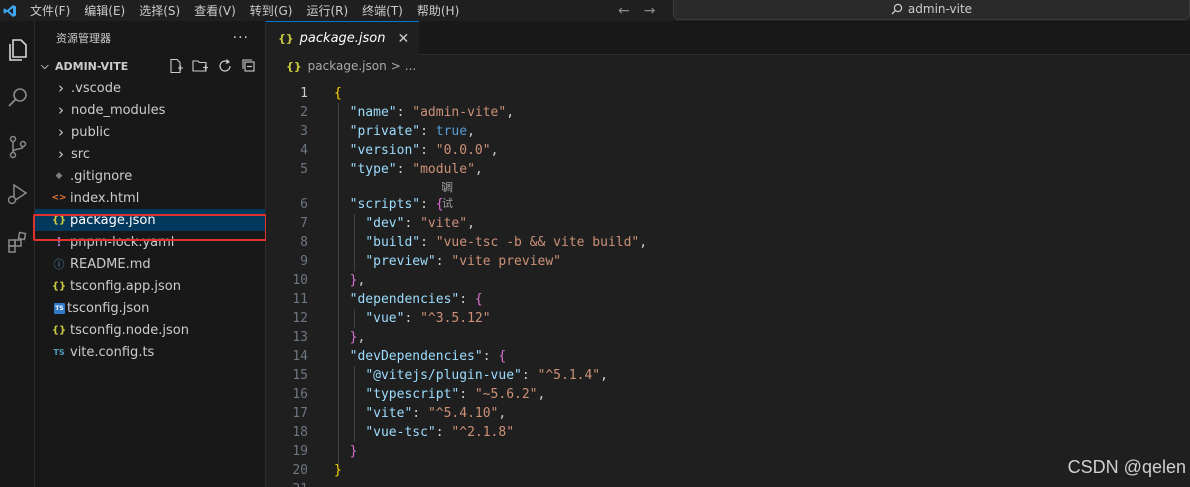 This screenshot has width=1190, height=487. I want to click on run-debug-icon, so click(17, 194).